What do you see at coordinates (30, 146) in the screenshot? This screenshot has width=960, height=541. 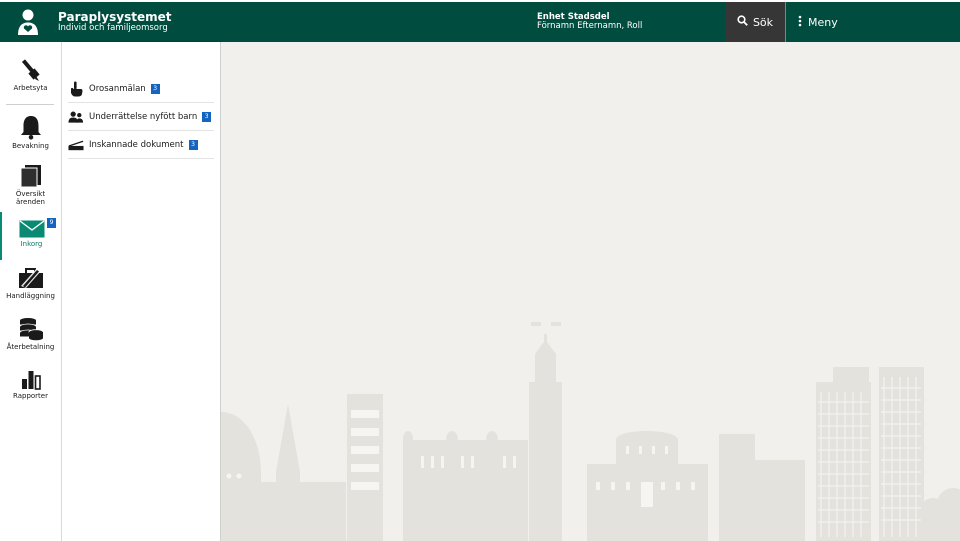 I see `nav-label-bevakning: Bevakning` at bounding box center [30, 146].